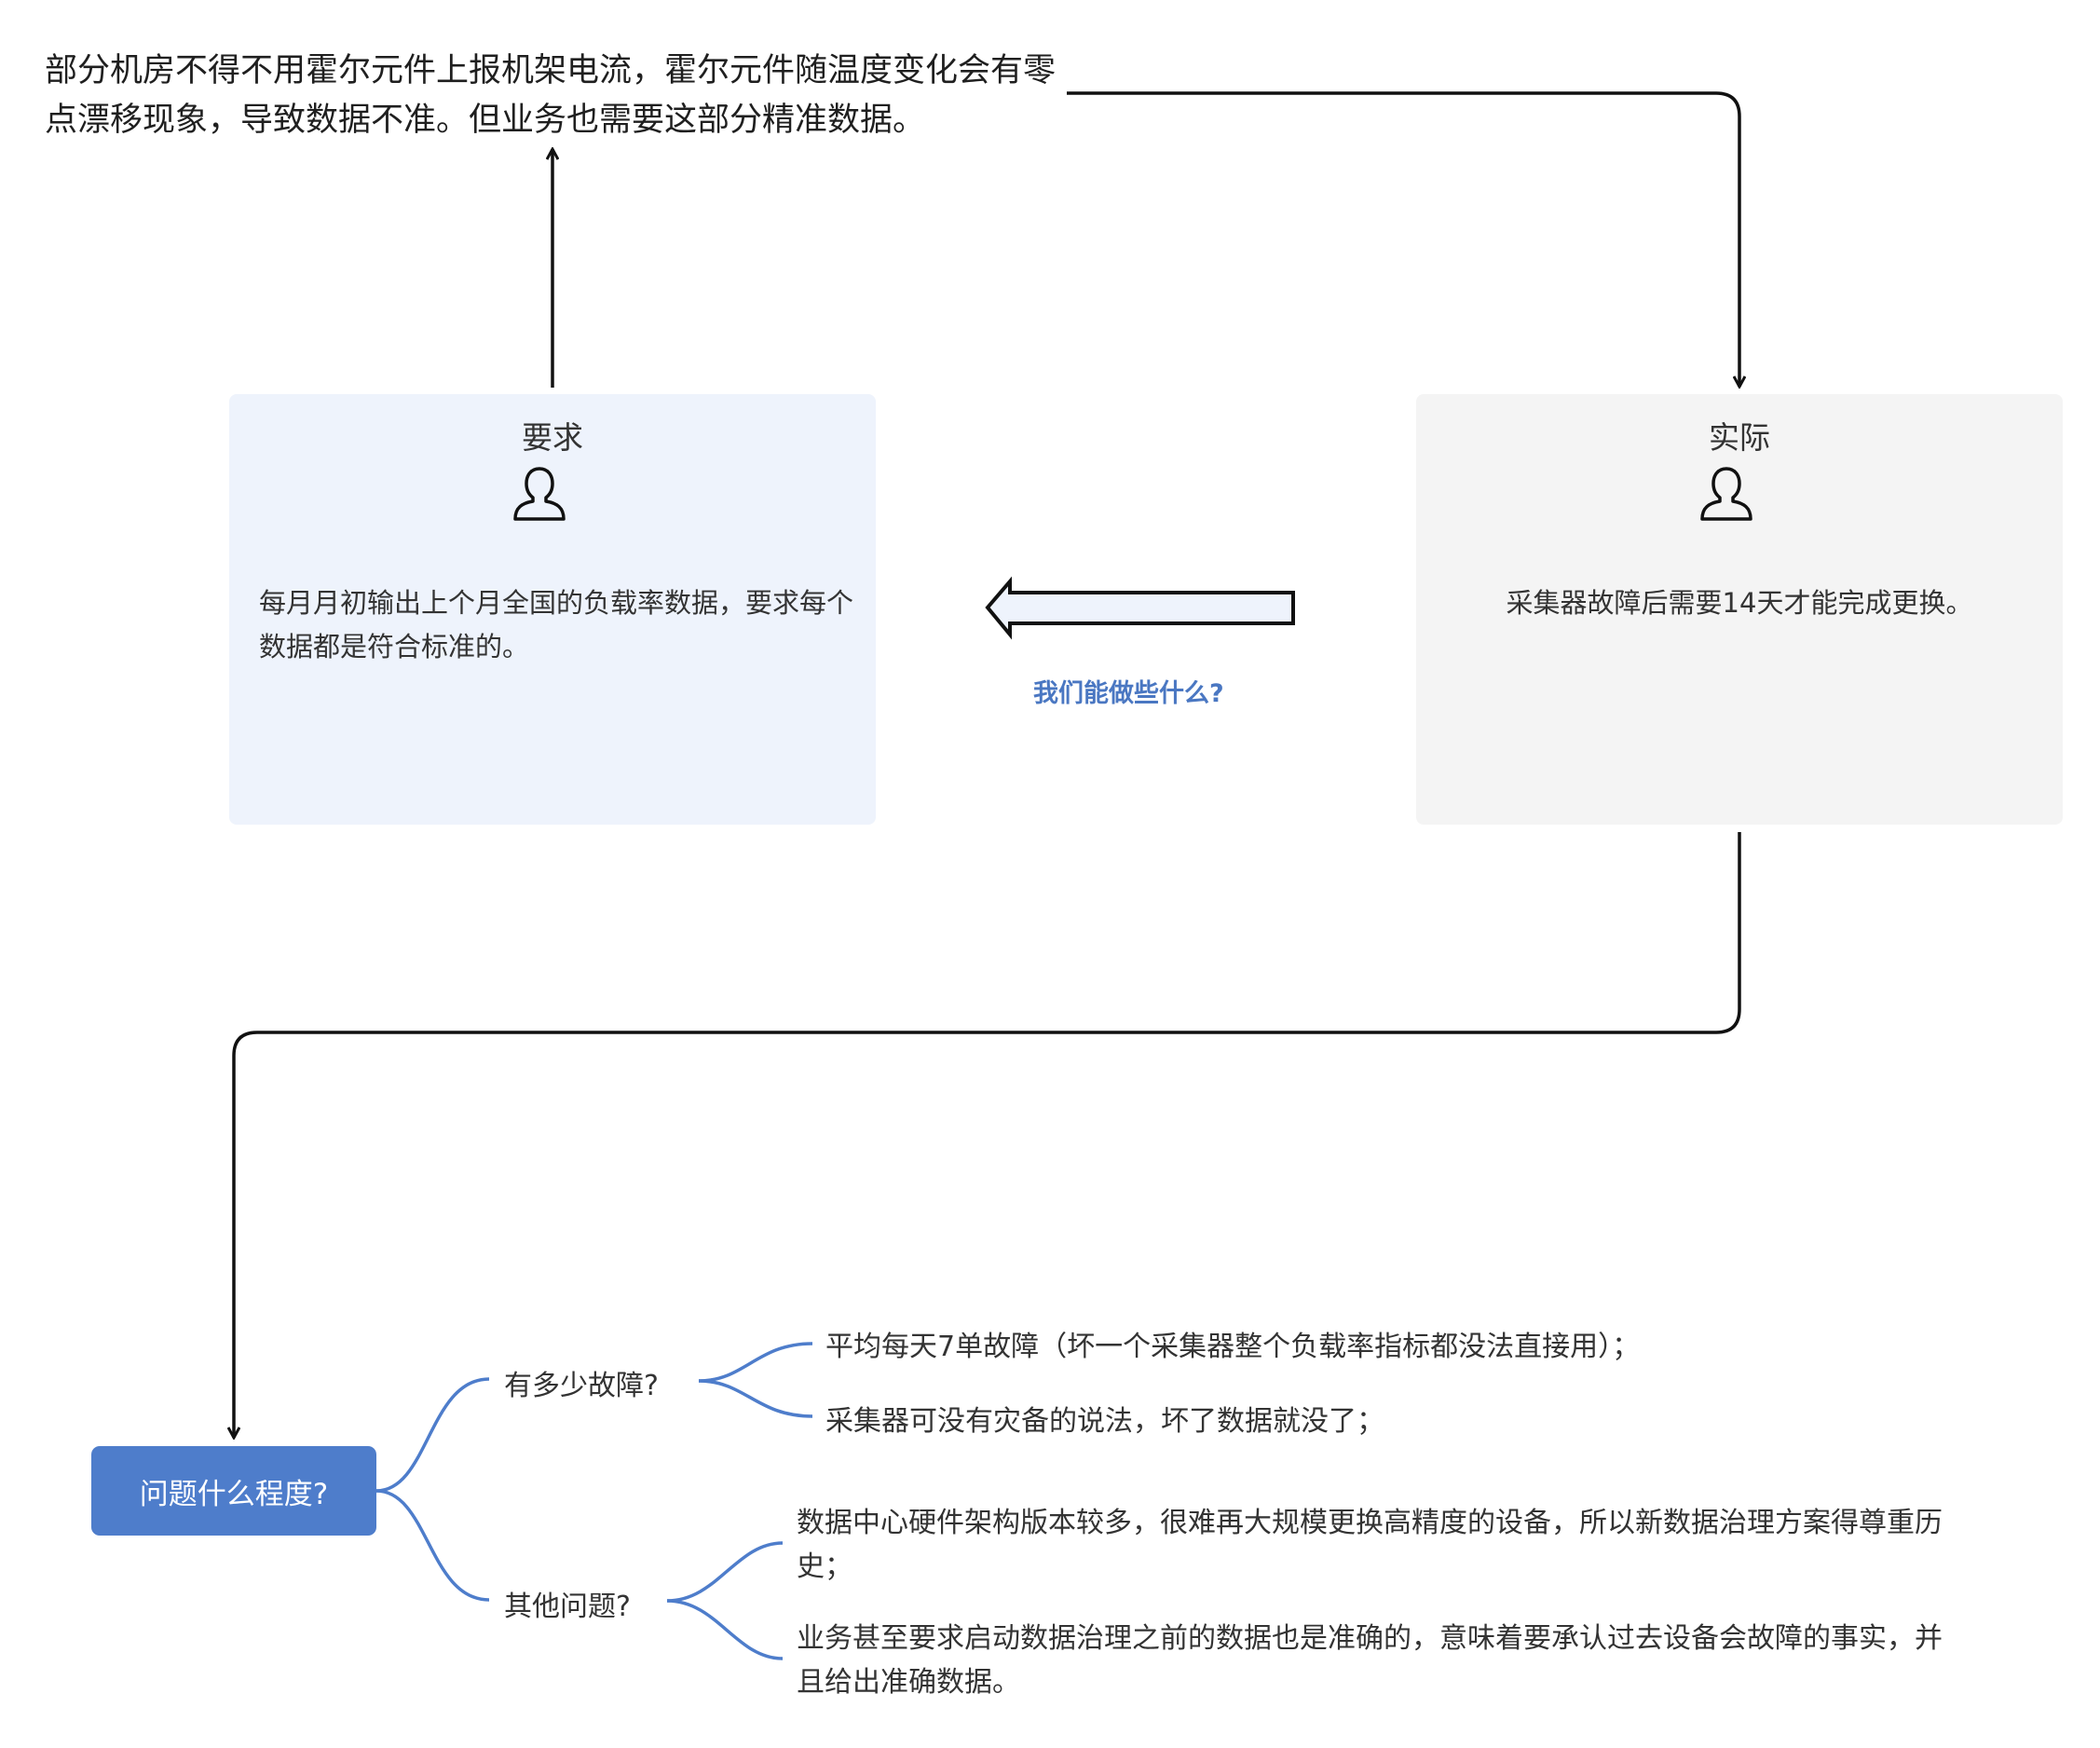 This screenshot has width=2100, height=1748. What do you see at coordinates (1739, 603) in the screenshot?
I see `actual-body: 采集器故障后需要14天才能完成更换。` at bounding box center [1739, 603].